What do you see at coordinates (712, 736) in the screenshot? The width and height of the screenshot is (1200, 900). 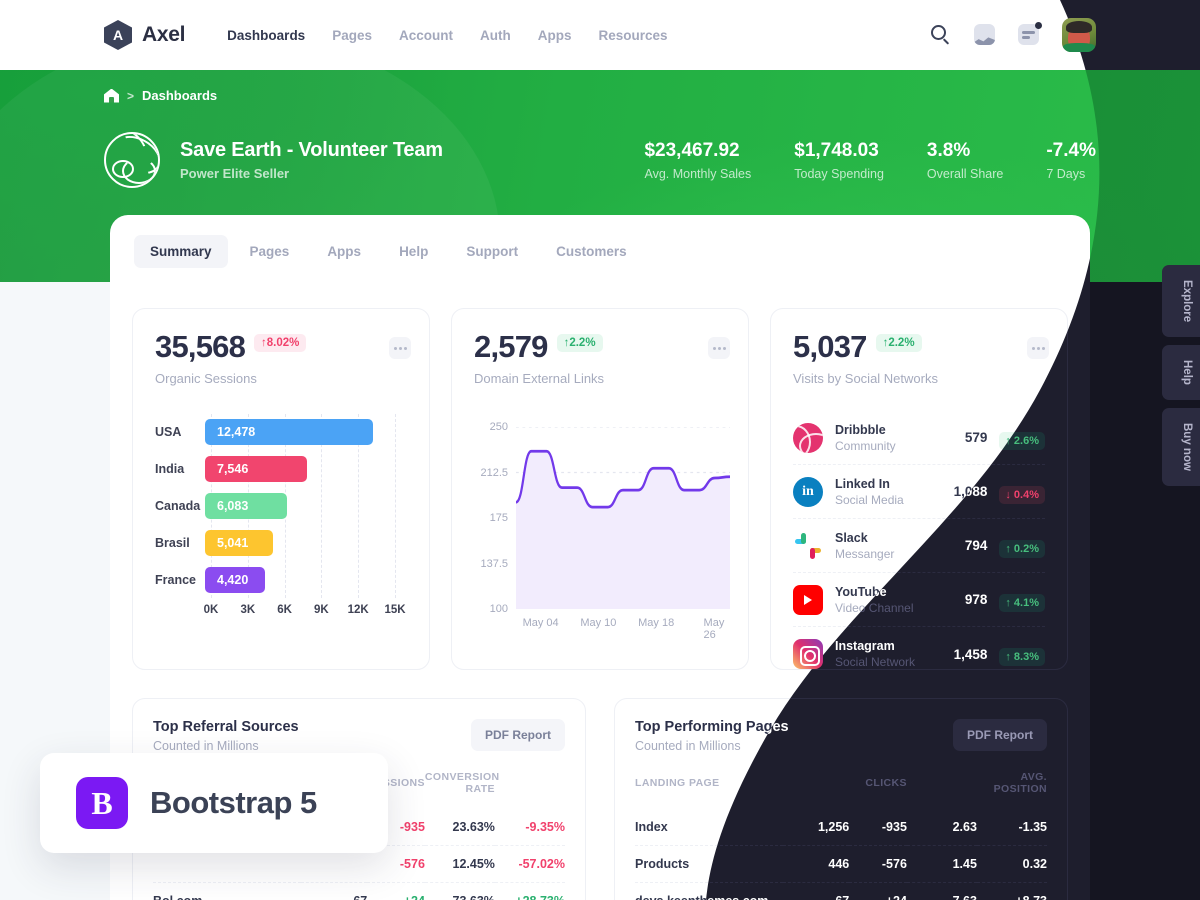 I see `table-titles: Top Performing Pages Counted in Millions` at bounding box center [712, 736].